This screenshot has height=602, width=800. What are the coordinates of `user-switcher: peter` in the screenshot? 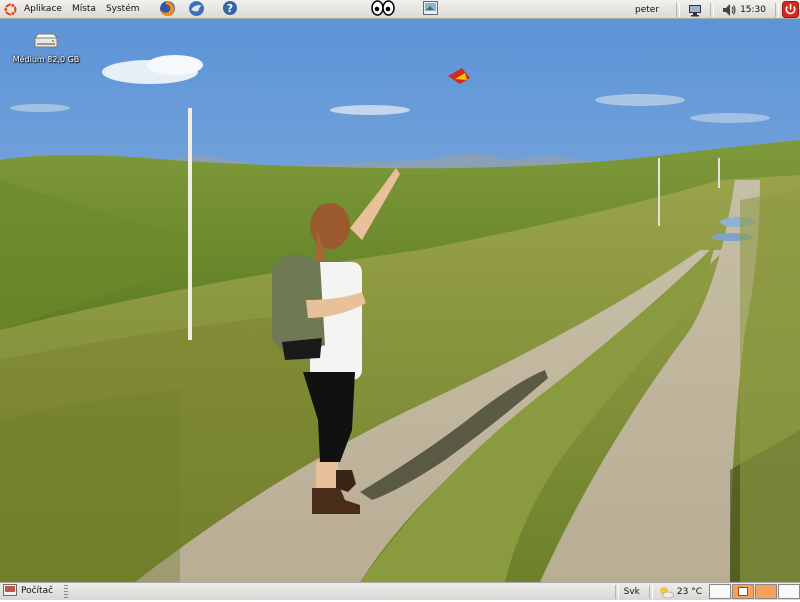 It's located at (651, 10).